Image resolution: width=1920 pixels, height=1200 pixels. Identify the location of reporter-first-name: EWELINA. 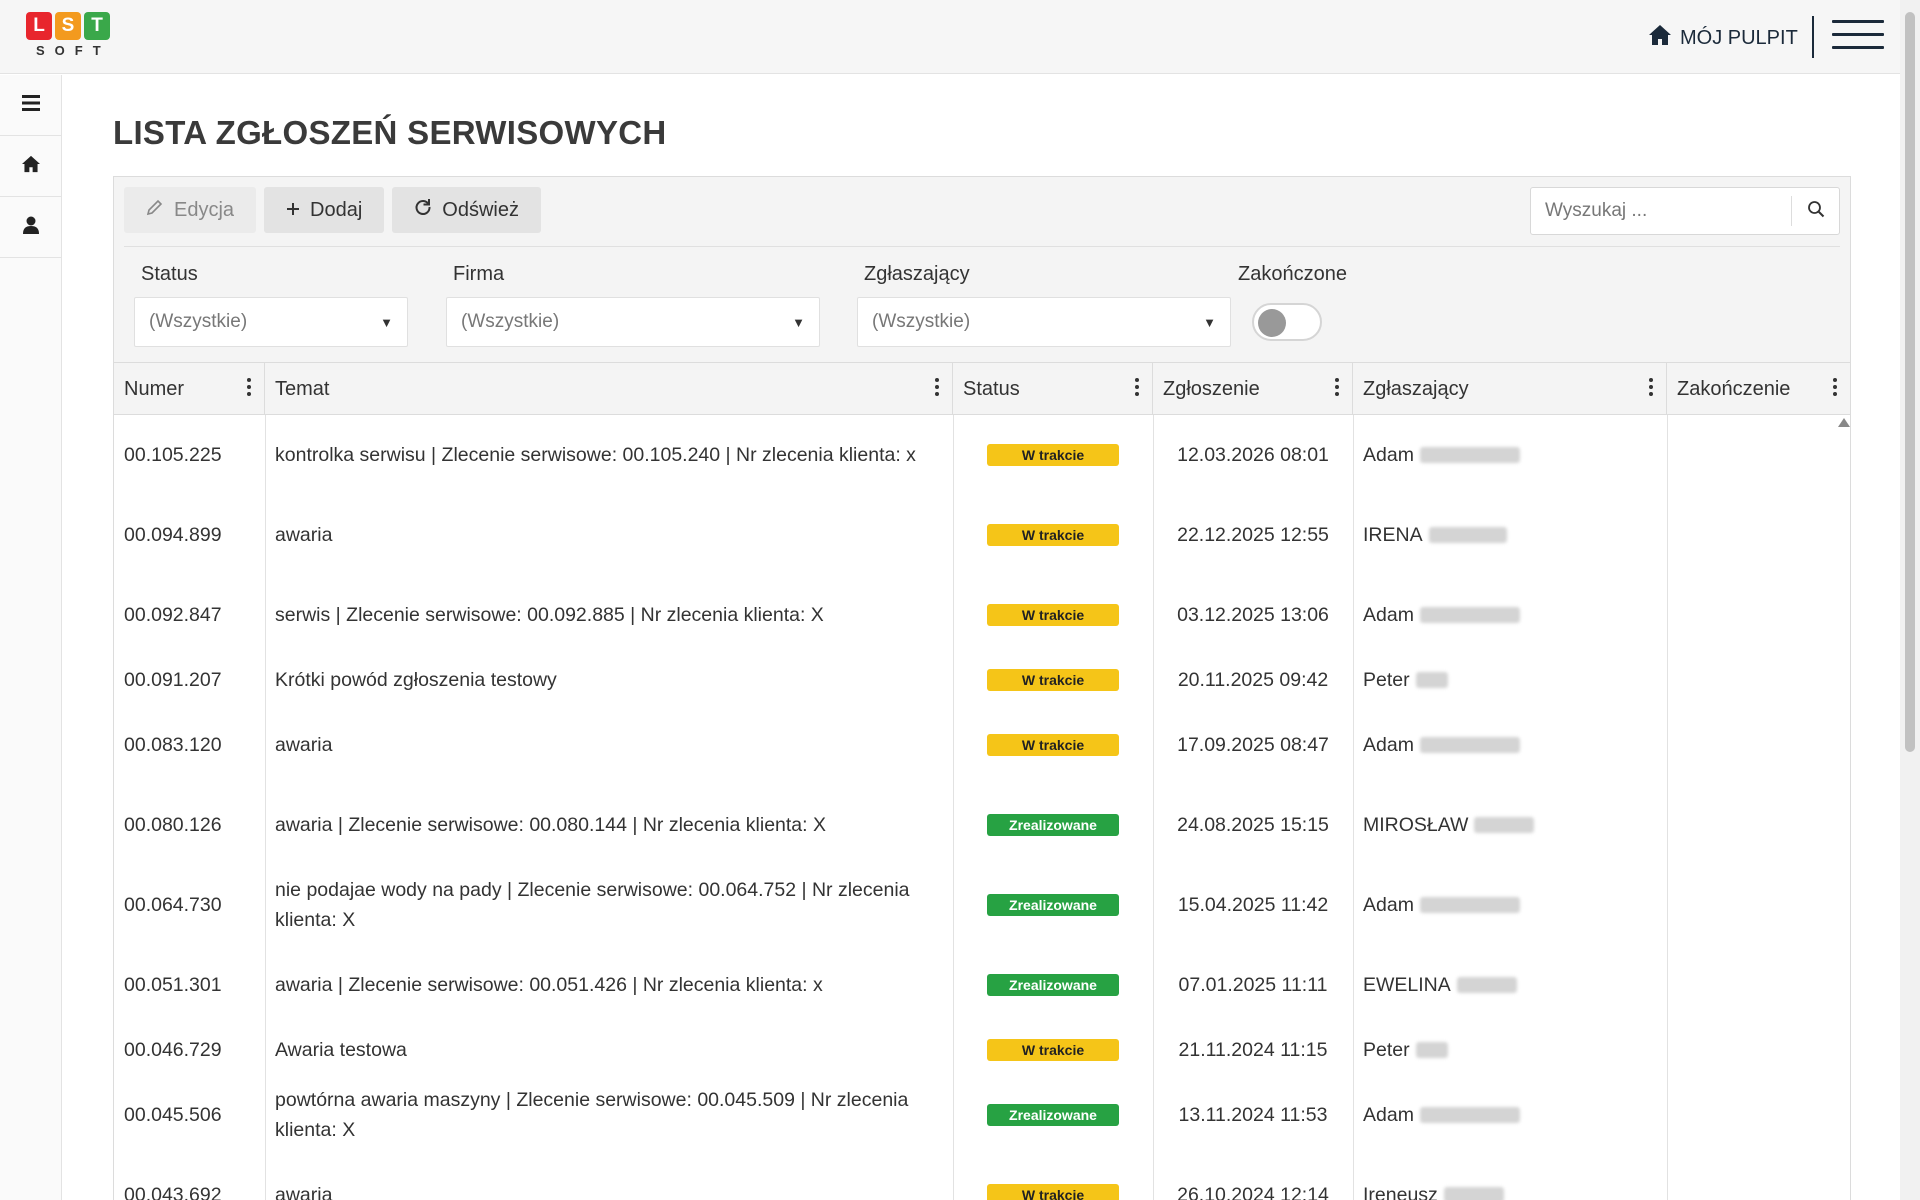
(1407, 985).